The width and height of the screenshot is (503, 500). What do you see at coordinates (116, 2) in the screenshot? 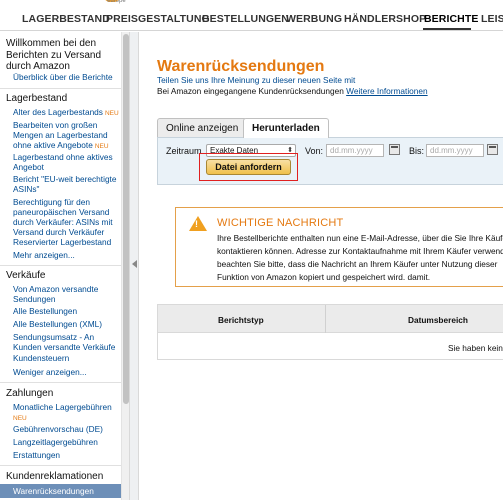
I see `logo-region-label: europe` at bounding box center [116, 2].